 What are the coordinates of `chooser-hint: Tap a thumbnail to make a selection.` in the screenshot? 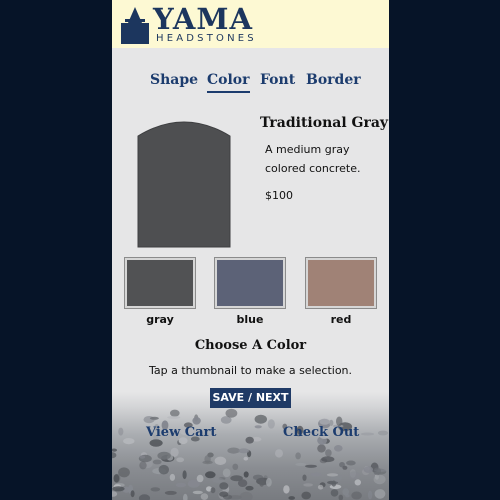 It's located at (250, 370).